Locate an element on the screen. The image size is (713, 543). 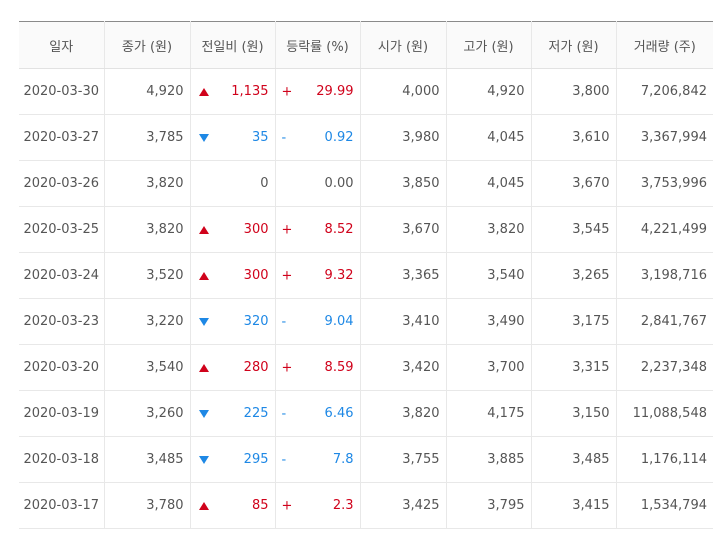
cell-date: 2020-03-20 is located at coordinates (62, 367).